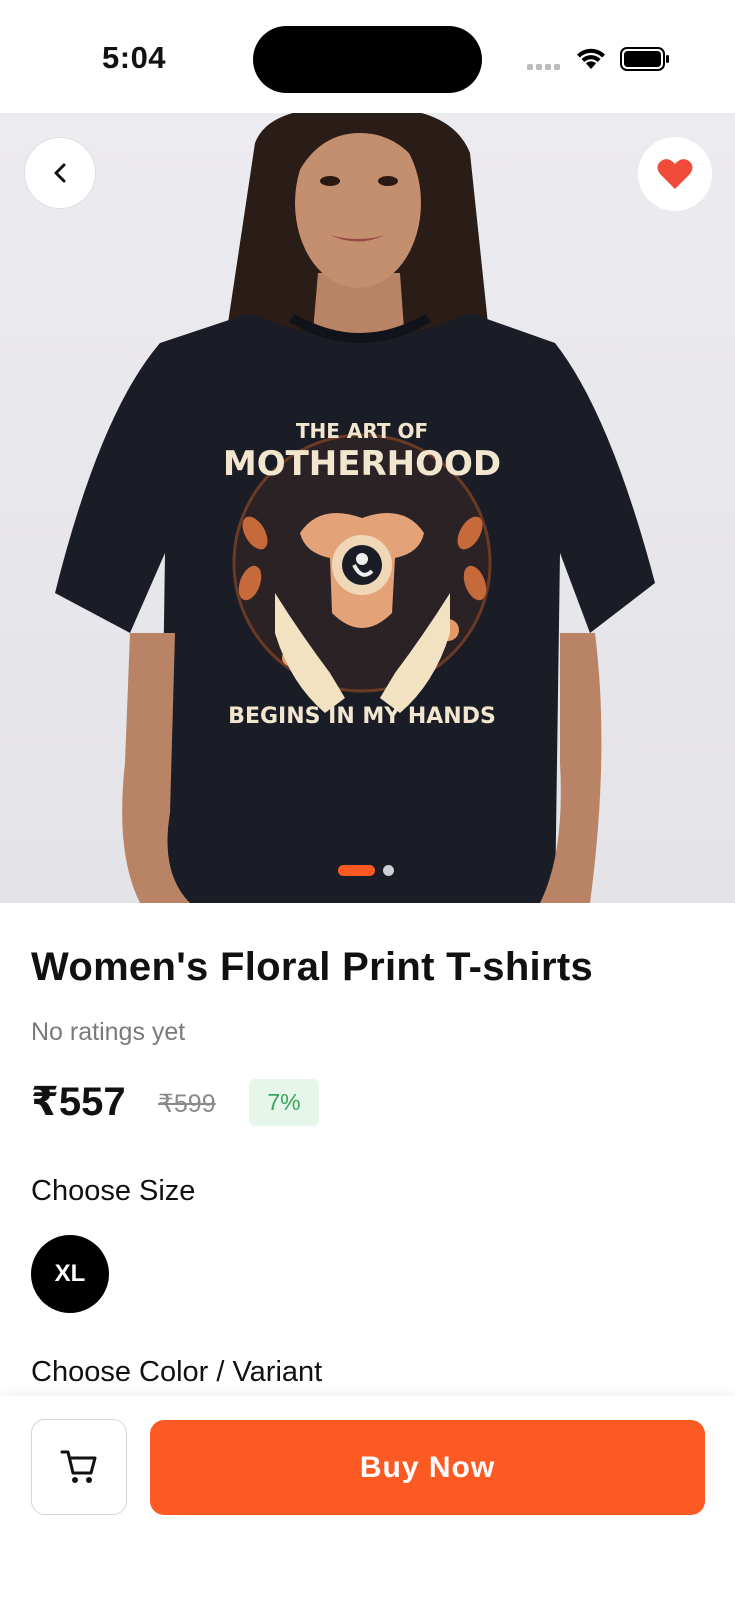 The height and width of the screenshot is (1600, 735). What do you see at coordinates (70, 1274) in the screenshot?
I see `size-option-xl: XL` at bounding box center [70, 1274].